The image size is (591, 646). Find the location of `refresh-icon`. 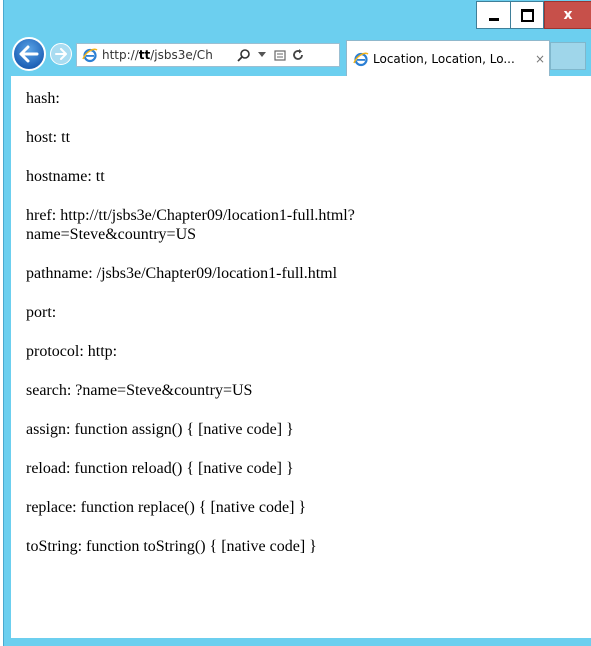

refresh-icon is located at coordinates (298, 55).